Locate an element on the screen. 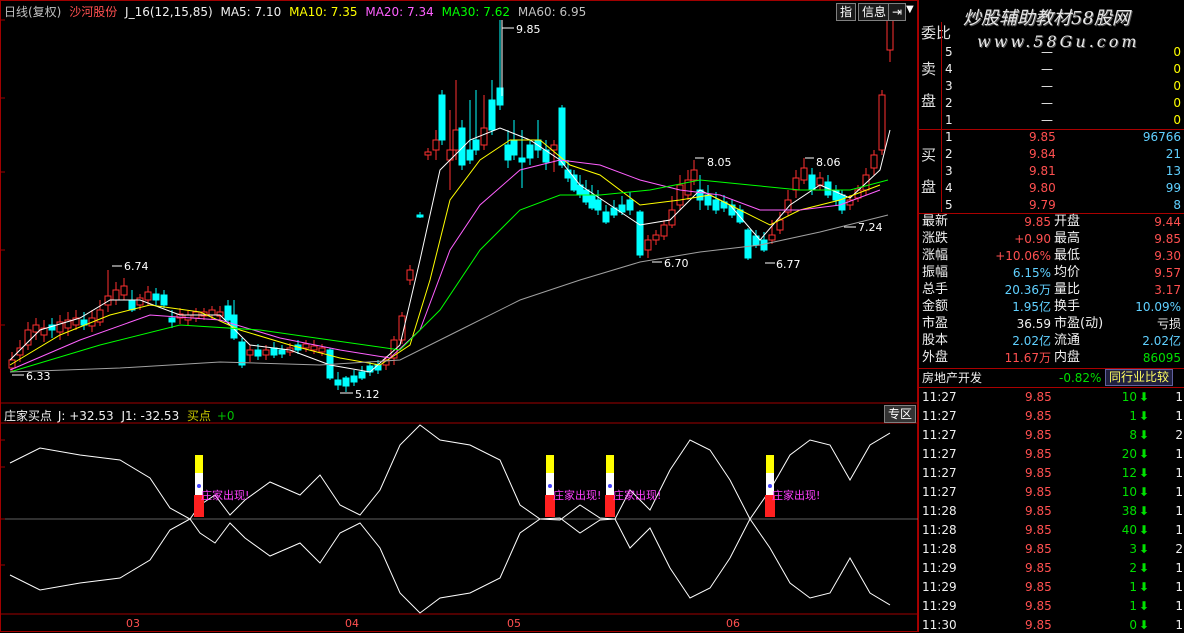 The height and width of the screenshot is (633, 1184). stock-name: 沙河股份 is located at coordinates (93, 12).